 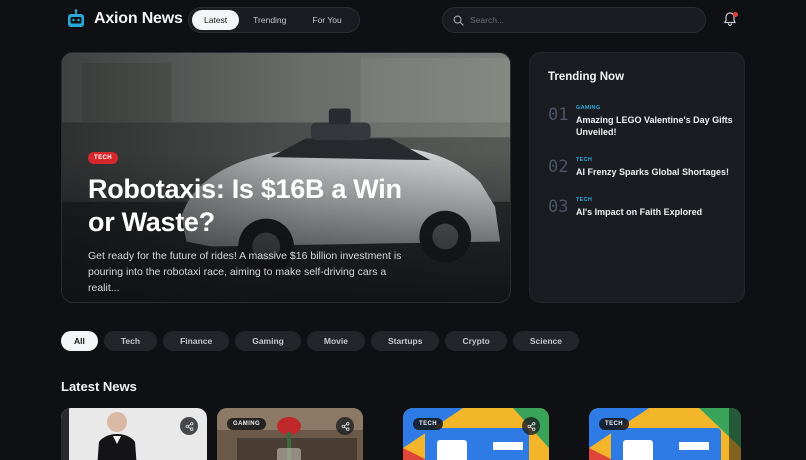 I want to click on trending-rank: 03, so click(x=558, y=207).